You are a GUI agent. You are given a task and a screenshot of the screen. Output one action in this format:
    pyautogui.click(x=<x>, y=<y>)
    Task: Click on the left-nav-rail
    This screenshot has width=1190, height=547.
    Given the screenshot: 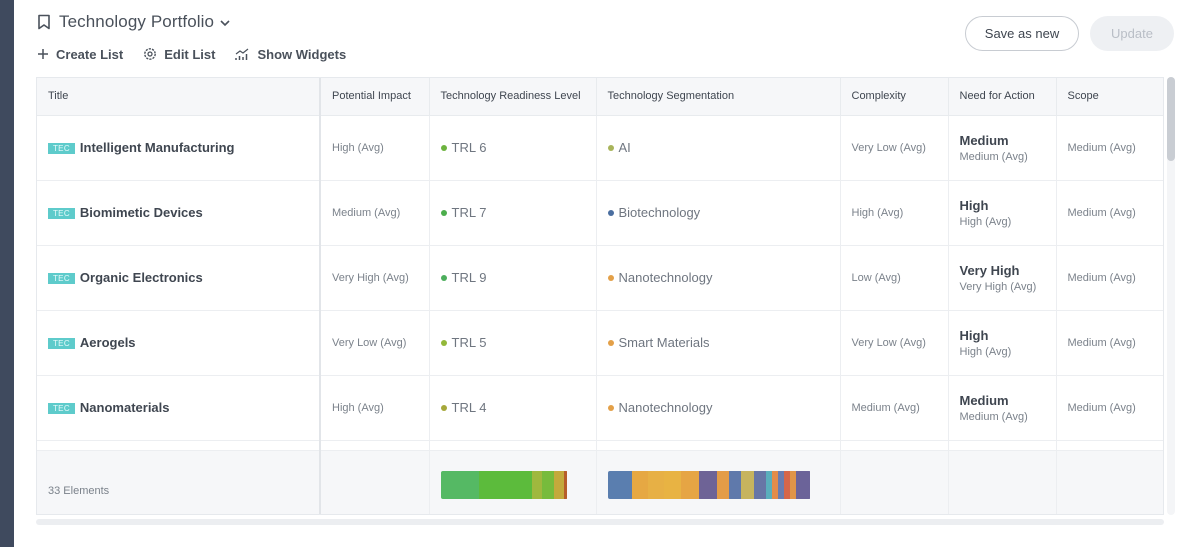 What is the action you would take?
    pyautogui.click(x=7, y=273)
    